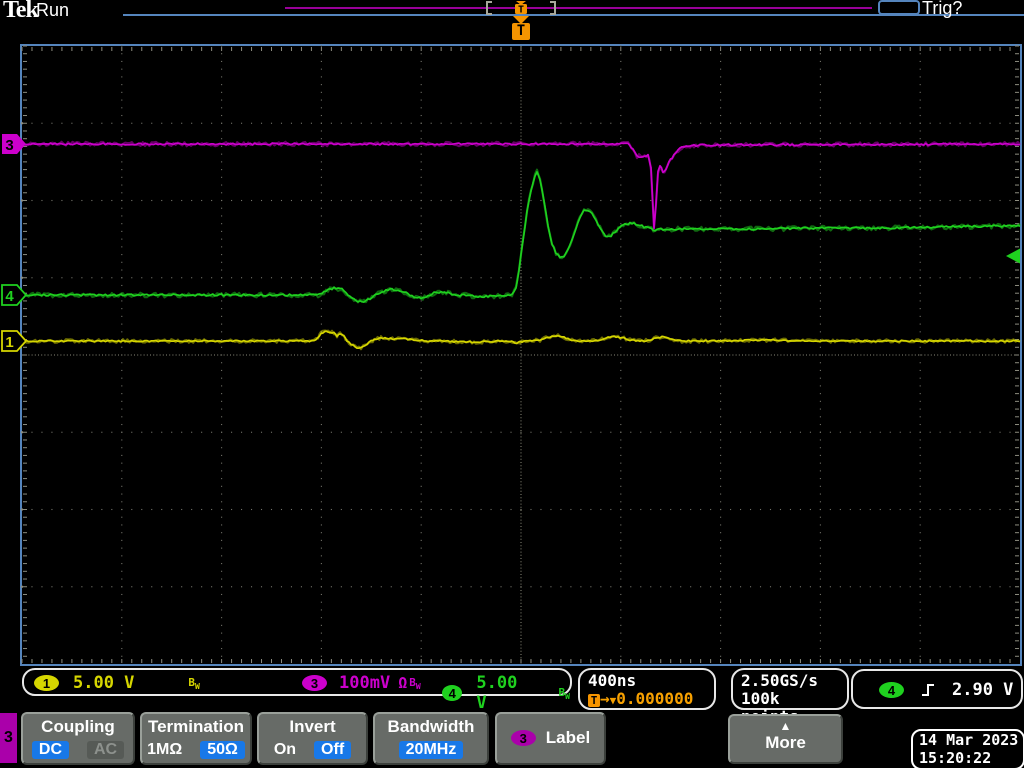  What do you see at coordinates (415, 683) in the screenshot?
I see `ch3-bw-limit-icon: BW` at bounding box center [415, 683].